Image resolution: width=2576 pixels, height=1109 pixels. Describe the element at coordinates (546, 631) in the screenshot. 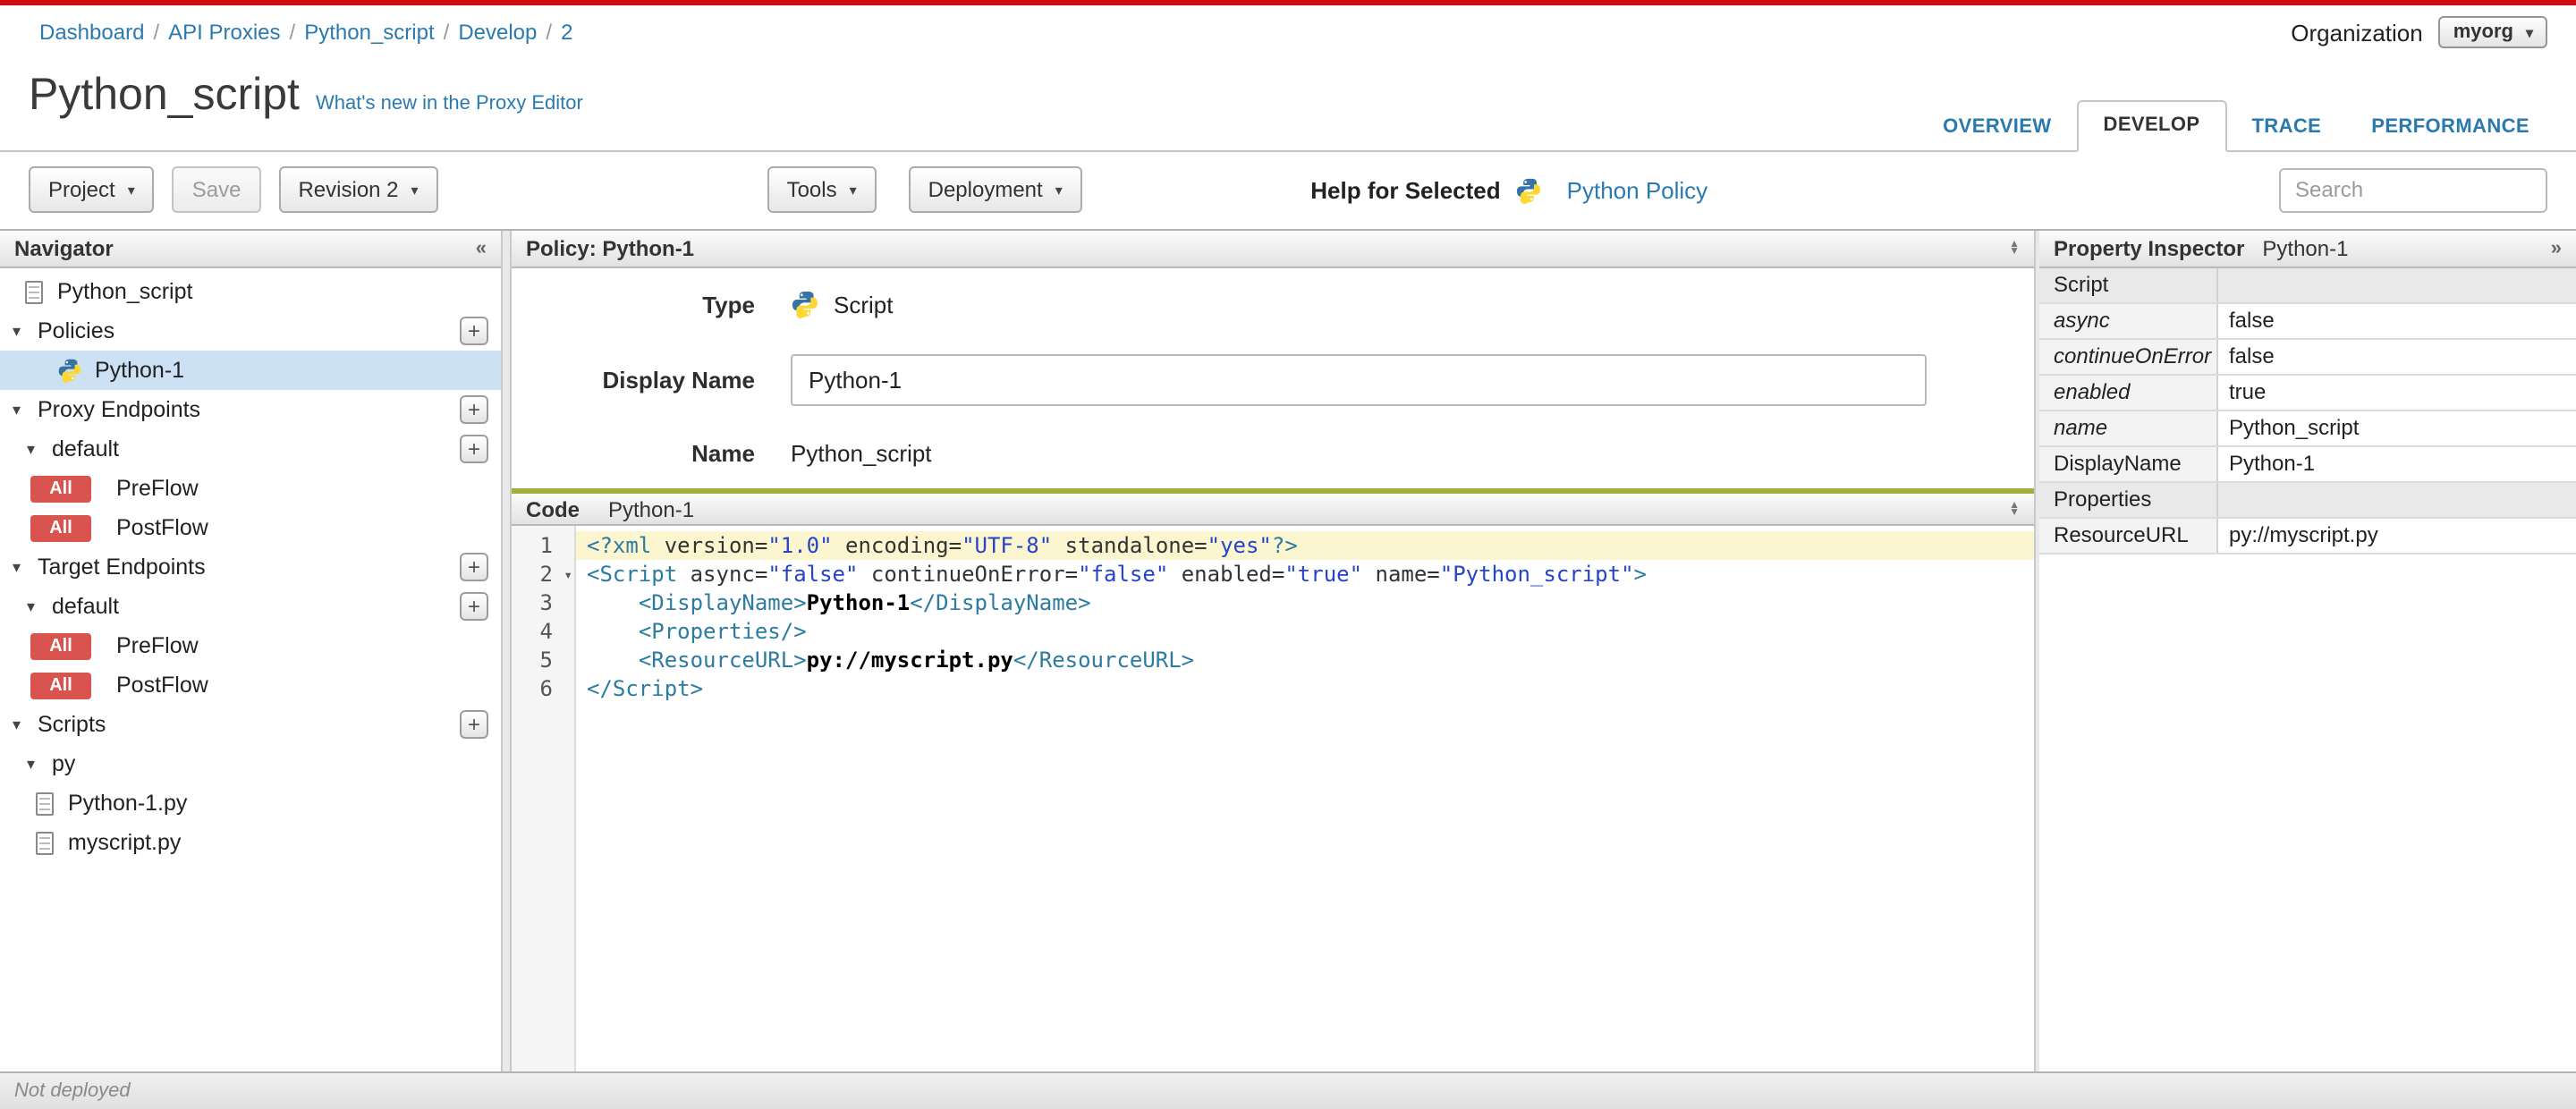

I see `line-number: 4` at that location.